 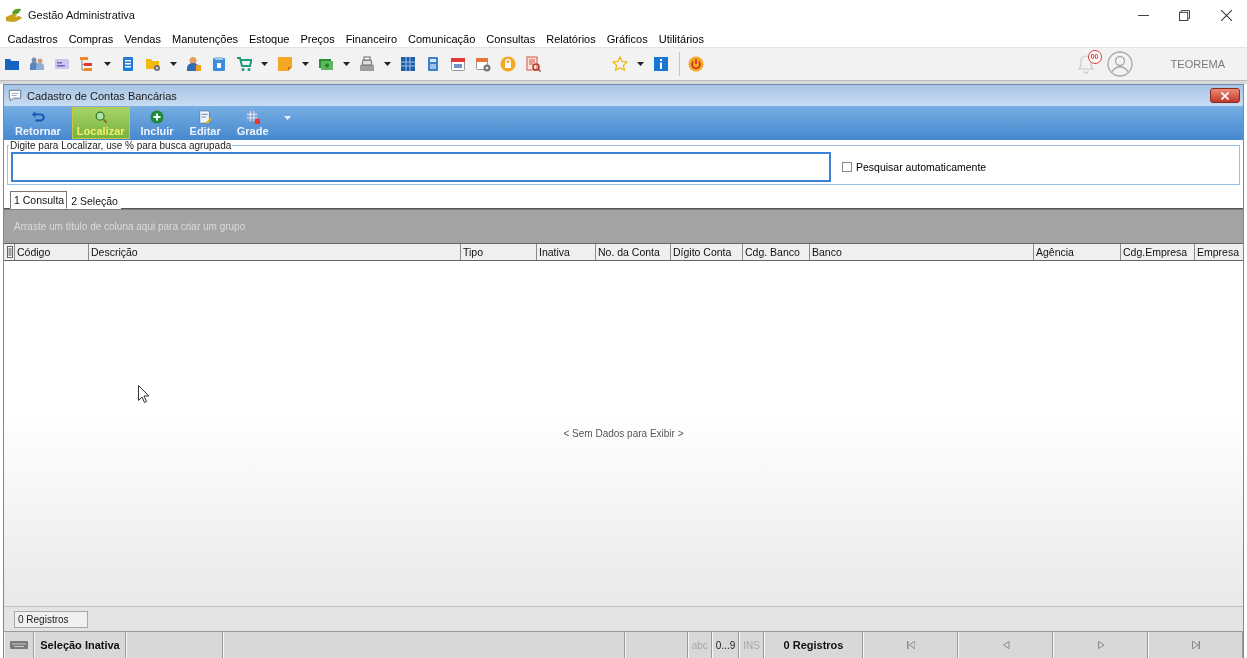 What do you see at coordinates (81, 15) in the screenshot?
I see `window-title: Gestão Administrativa` at bounding box center [81, 15].